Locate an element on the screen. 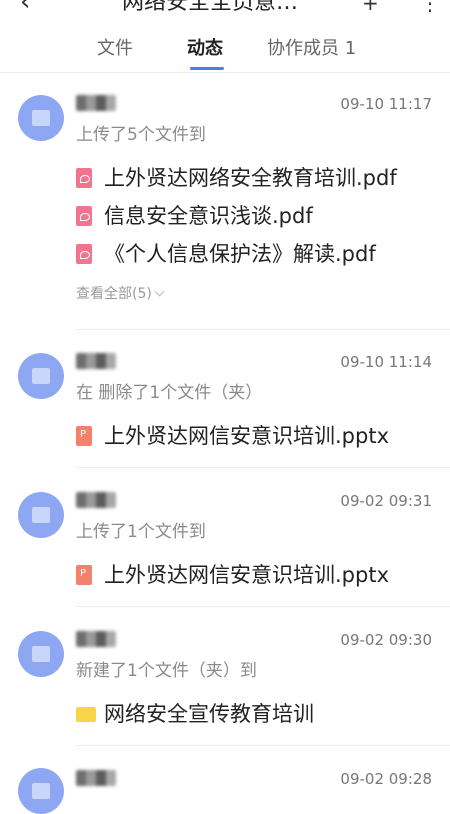  file-name: 《个人信息保护法》解读.pdf is located at coordinates (240, 254).